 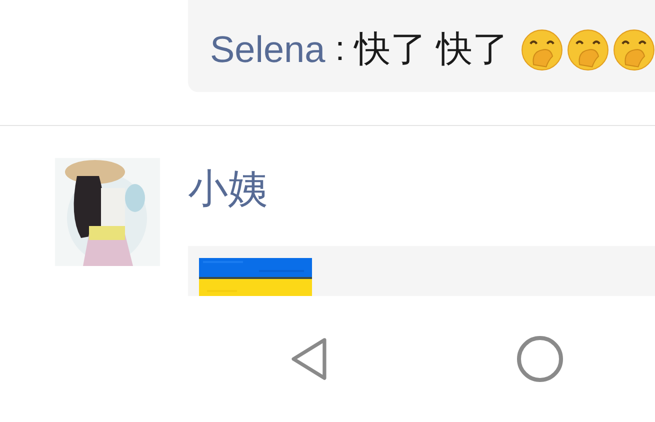 I want to click on comment-text: 快了 快了, so click(x=431, y=49).